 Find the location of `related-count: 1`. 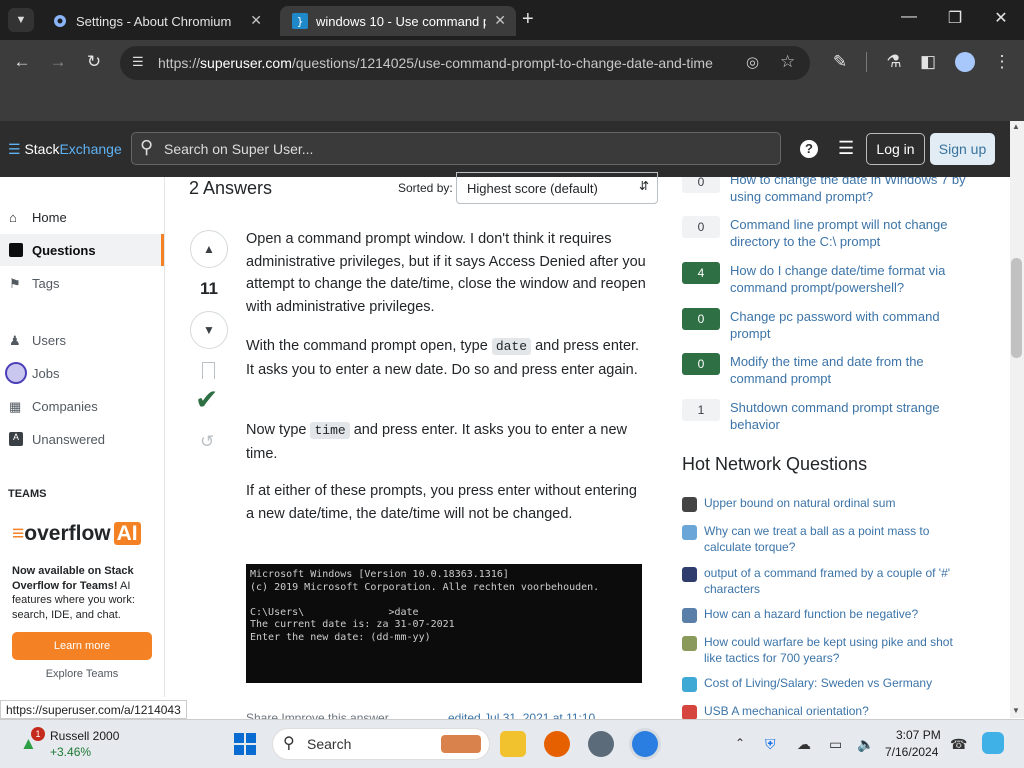

related-count: 1 is located at coordinates (701, 410).